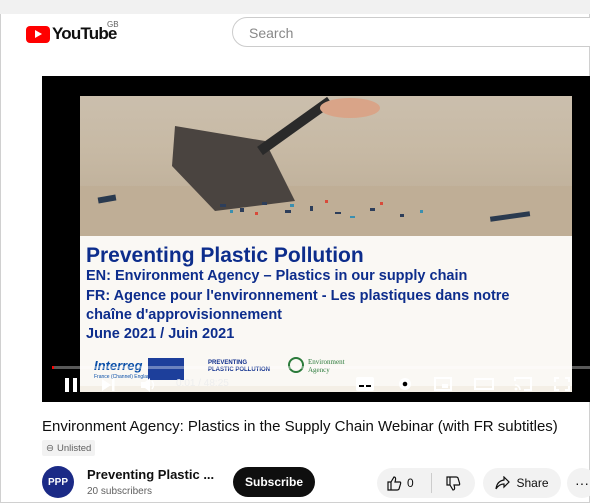  What do you see at coordinates (316, 386) in the screenshot?
I see `player-controls: 0:01 / 48:25` at bounding box center [316, 386].